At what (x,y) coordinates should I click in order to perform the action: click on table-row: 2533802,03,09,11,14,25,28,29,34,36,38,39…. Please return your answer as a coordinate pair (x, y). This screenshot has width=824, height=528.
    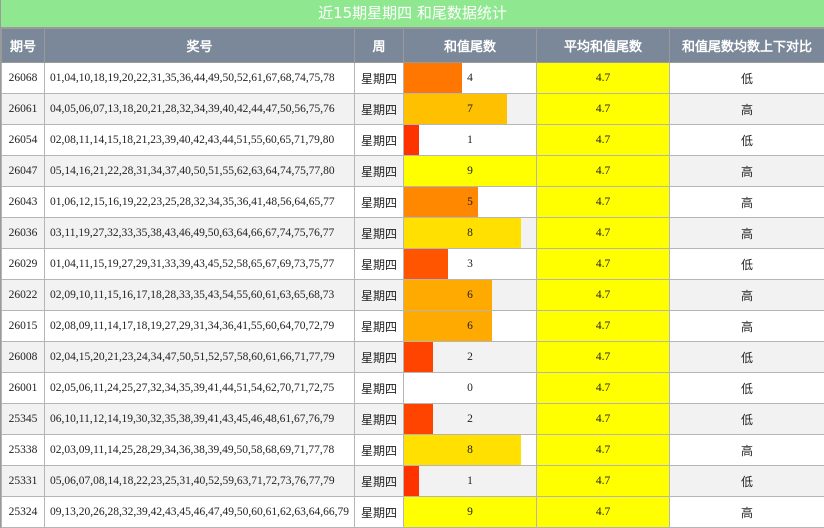
    Looking at the image, I should click on (413, 450).